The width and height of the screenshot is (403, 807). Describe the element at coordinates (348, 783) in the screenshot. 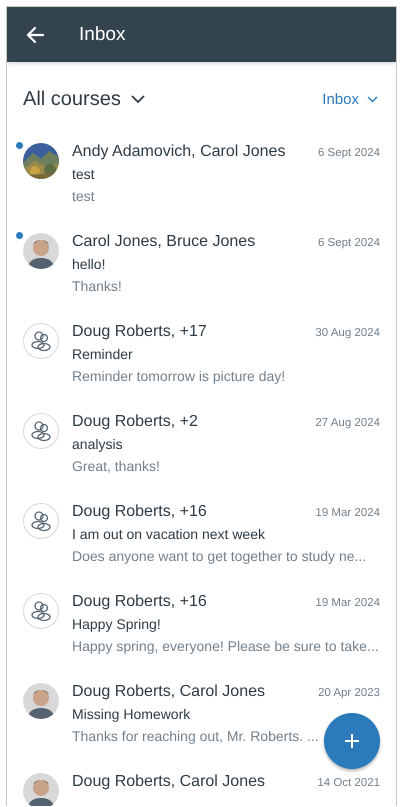

I see `message-date: 14 Oct 2021` at that location.